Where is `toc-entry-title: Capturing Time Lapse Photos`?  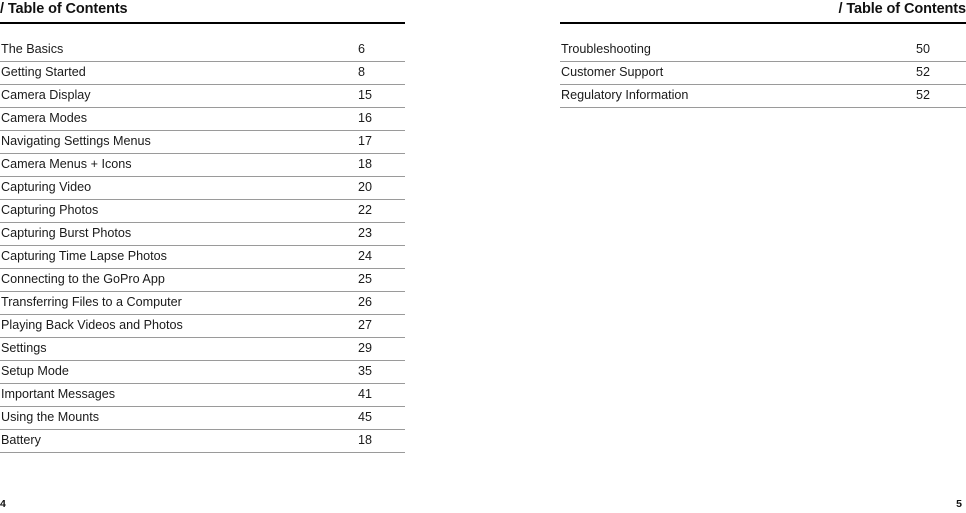 toc-entry-title: Capturing Time Lapse Photos is located at coordinates (179, 257).